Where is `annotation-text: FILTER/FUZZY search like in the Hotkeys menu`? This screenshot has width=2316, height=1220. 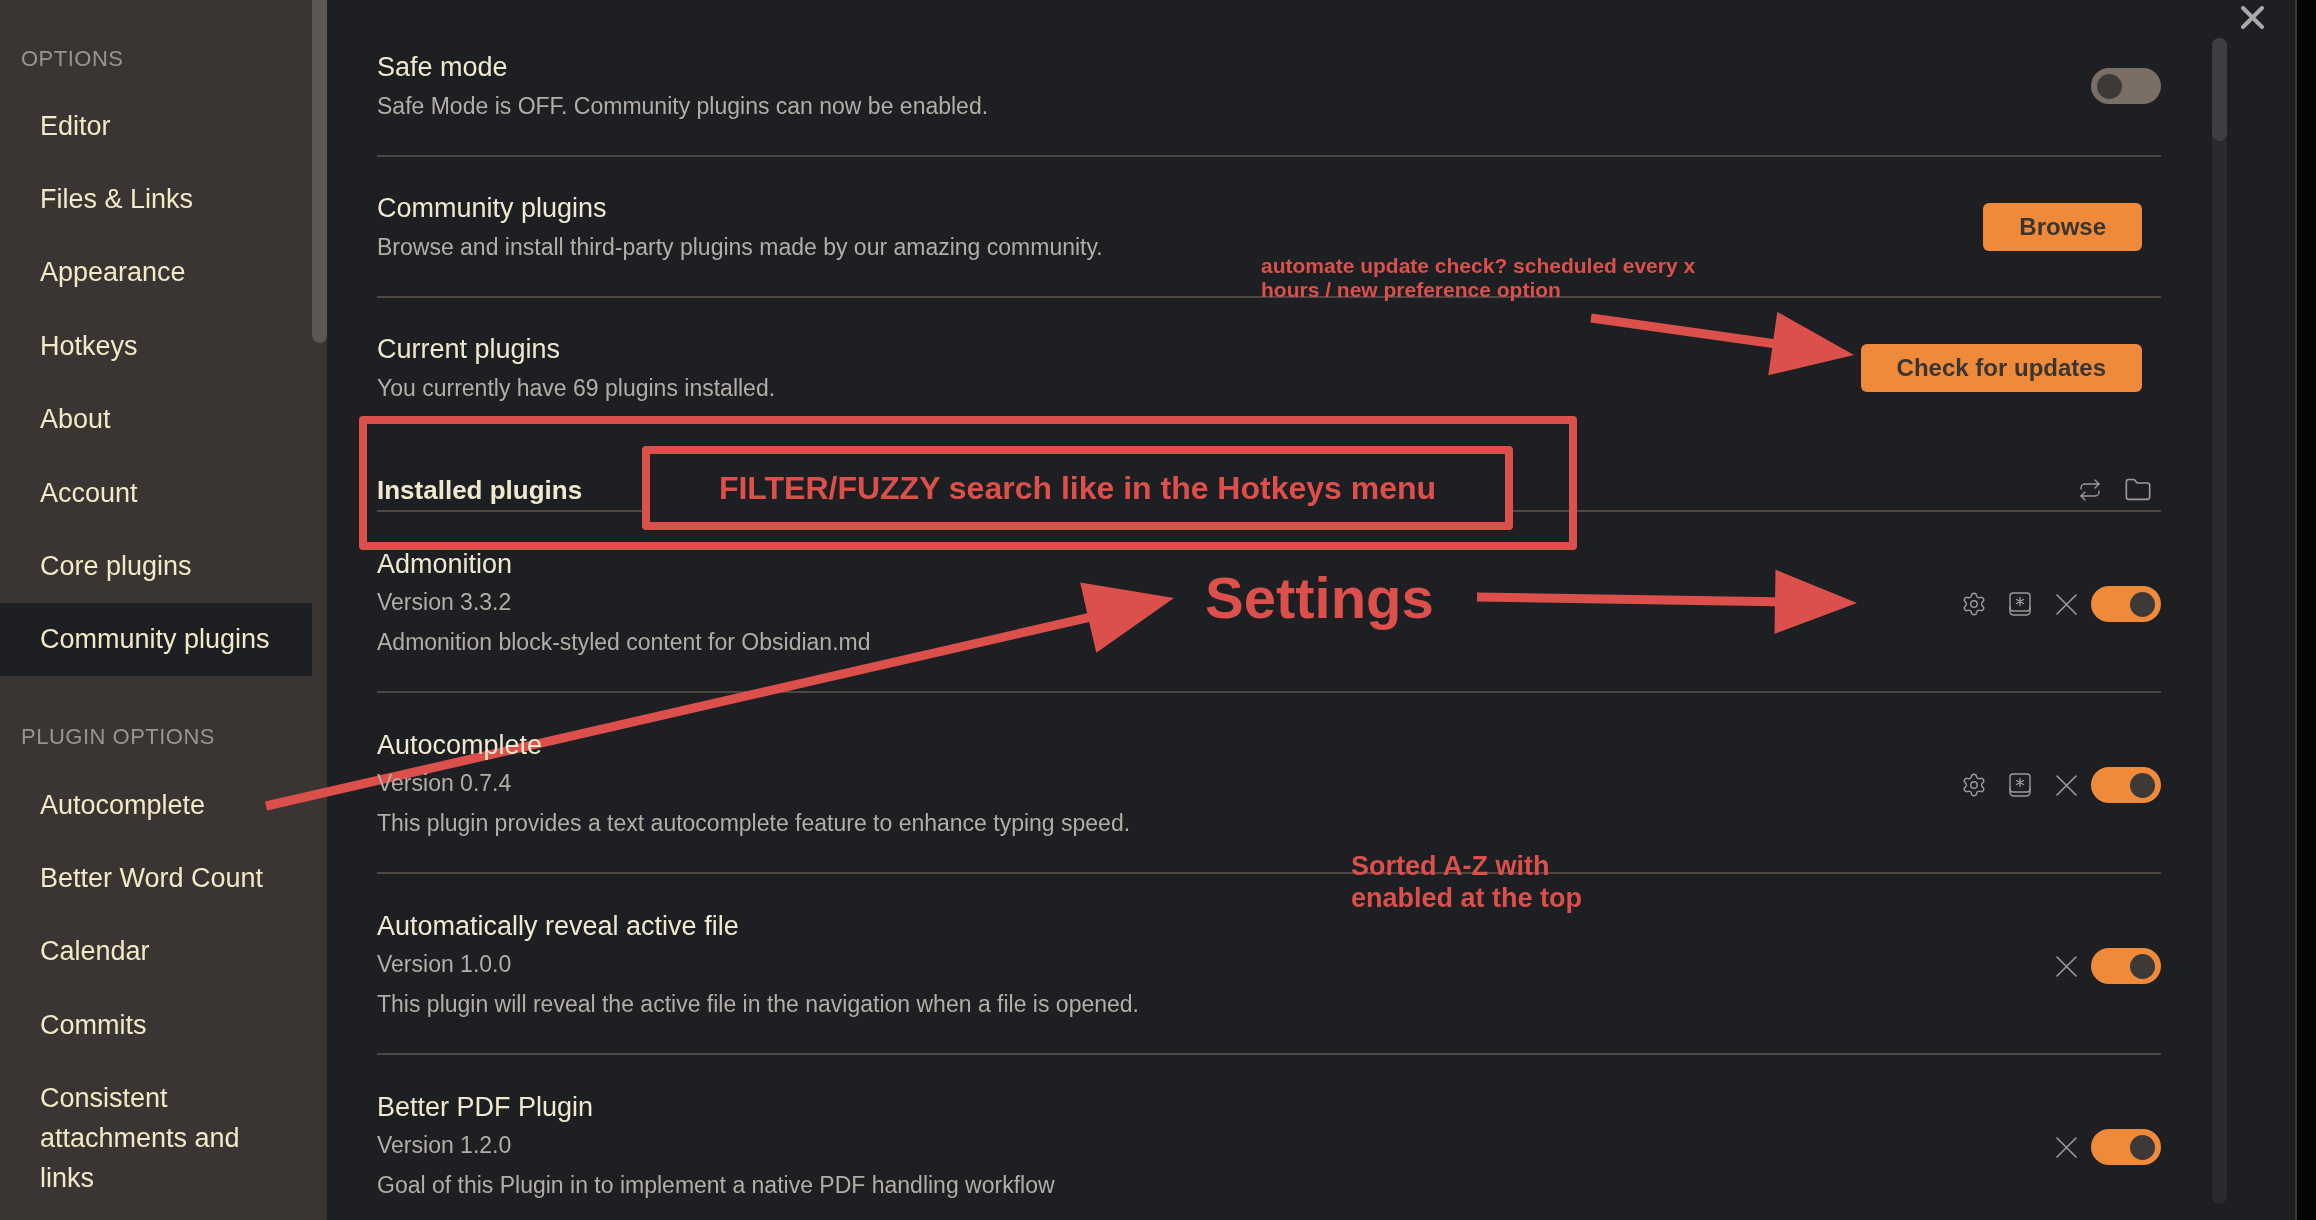 annotation-text: FILTER/FUZZY search like in the Hotkeys menu is located at coordinates (1077, 488).